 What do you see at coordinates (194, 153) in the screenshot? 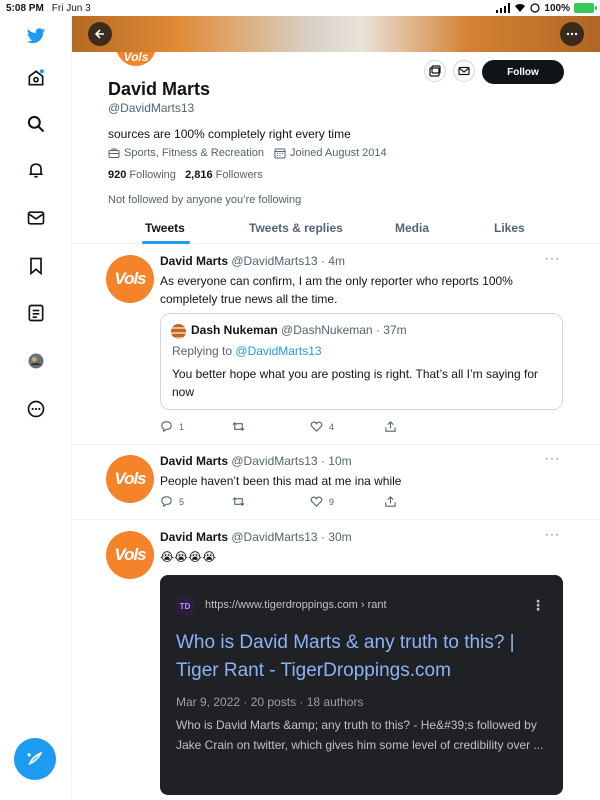
I see `profile-category: Sports, Fitness & Recreation` at bounding box center [194, 153].